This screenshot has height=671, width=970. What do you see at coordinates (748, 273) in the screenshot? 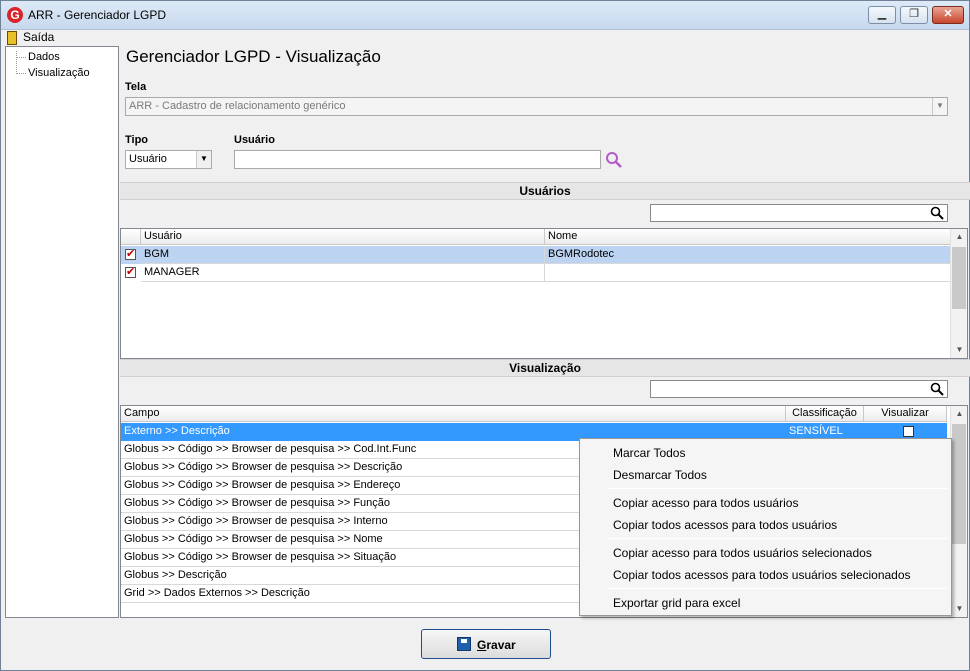
I see `users-cell-nome` at bounding box center [748, 273].